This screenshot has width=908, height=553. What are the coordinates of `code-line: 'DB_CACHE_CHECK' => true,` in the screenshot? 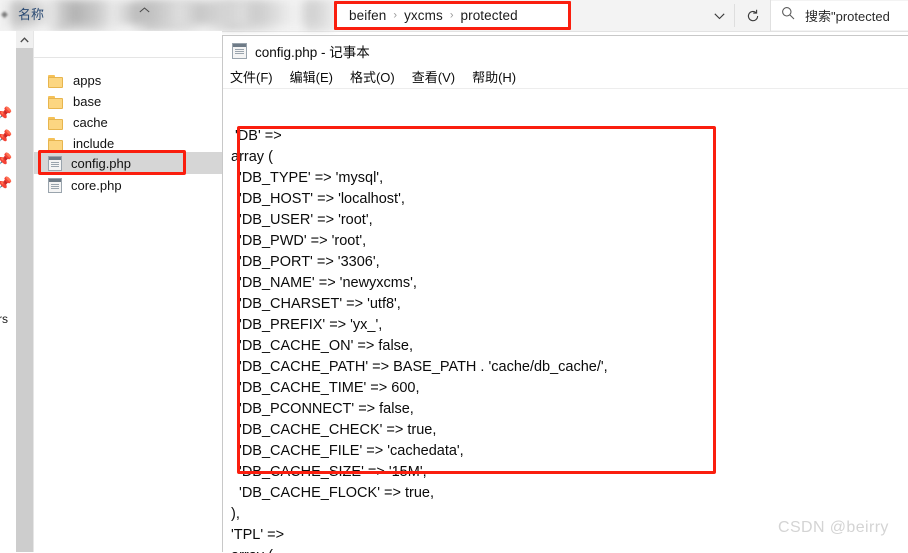 It's located at (334, 430).